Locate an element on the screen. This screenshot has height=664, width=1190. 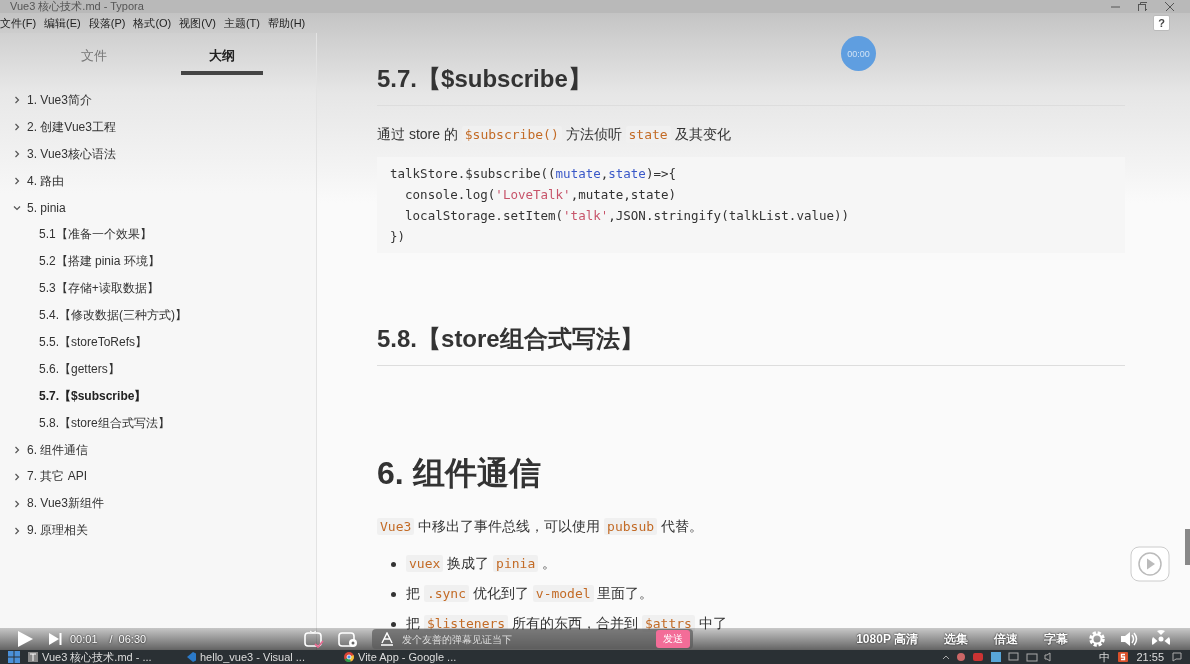
help-button: ? is located at coordinates (1161, 23).